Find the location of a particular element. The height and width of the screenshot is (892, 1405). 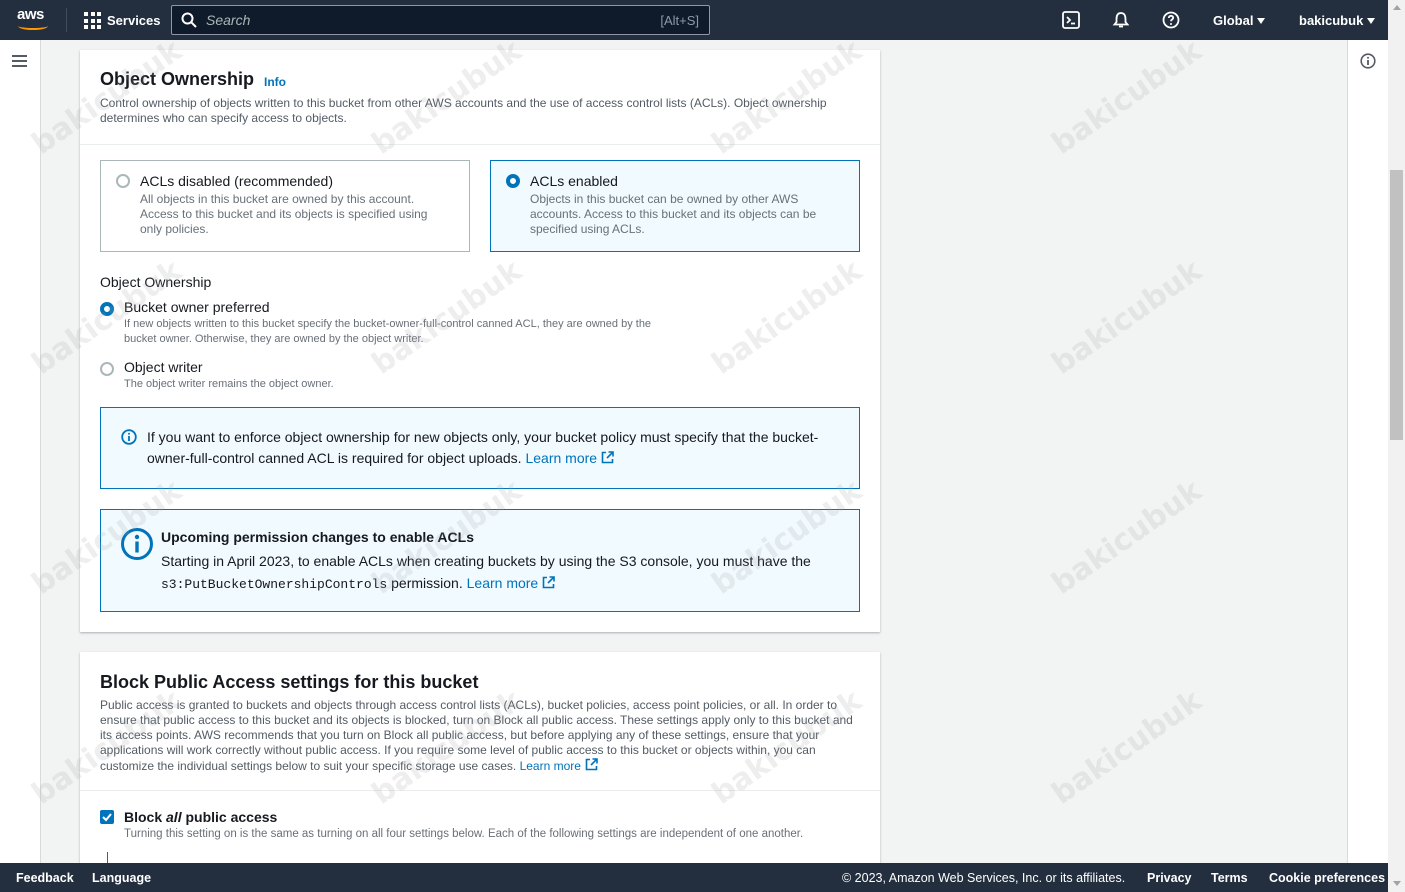

search-shortcut-hint: [Alt+S] is located at coordinates (679, 20).